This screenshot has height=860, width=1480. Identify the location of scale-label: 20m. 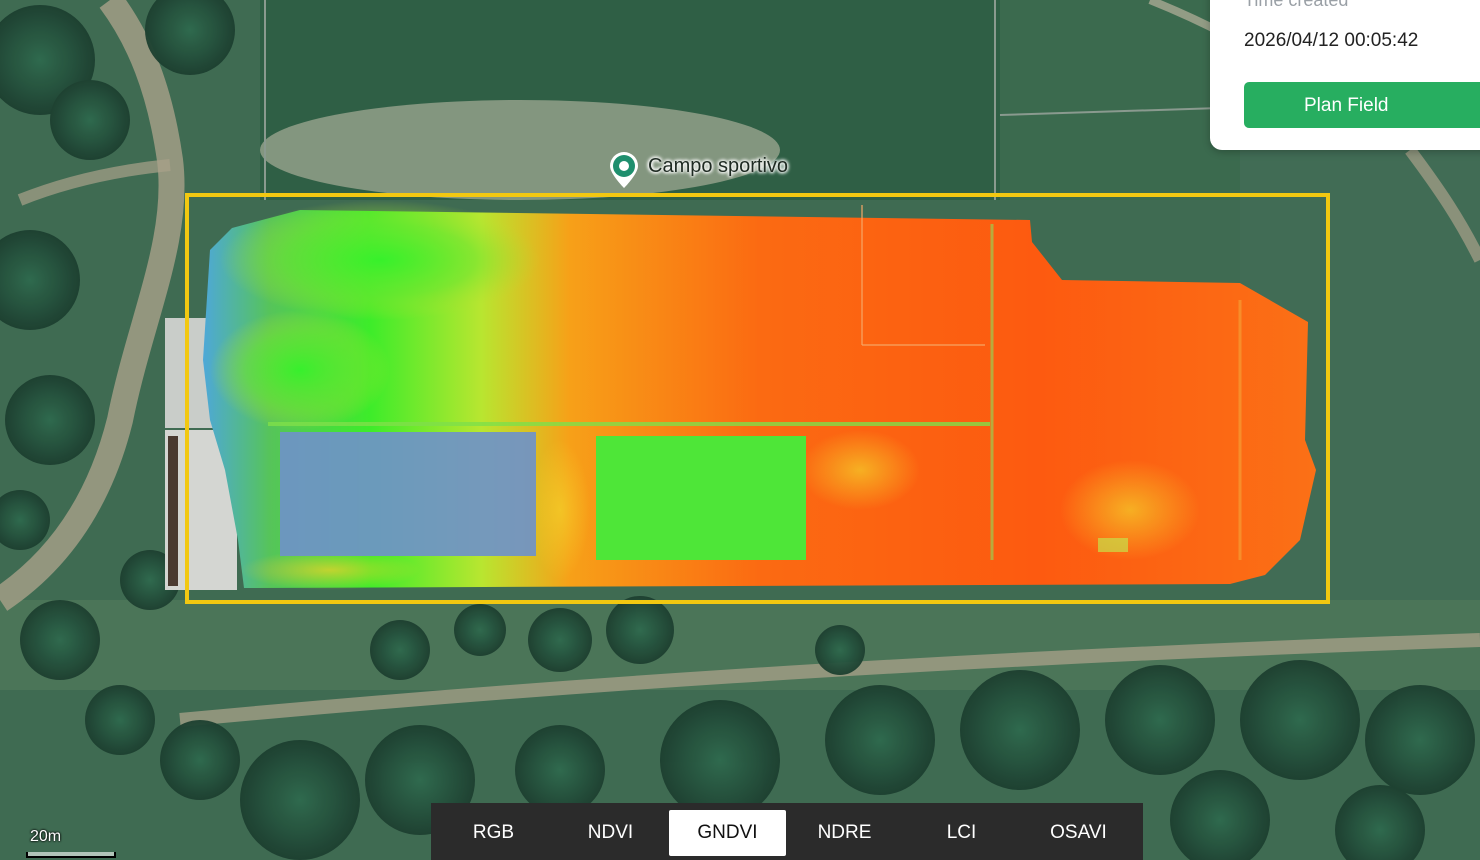
(46, 836).